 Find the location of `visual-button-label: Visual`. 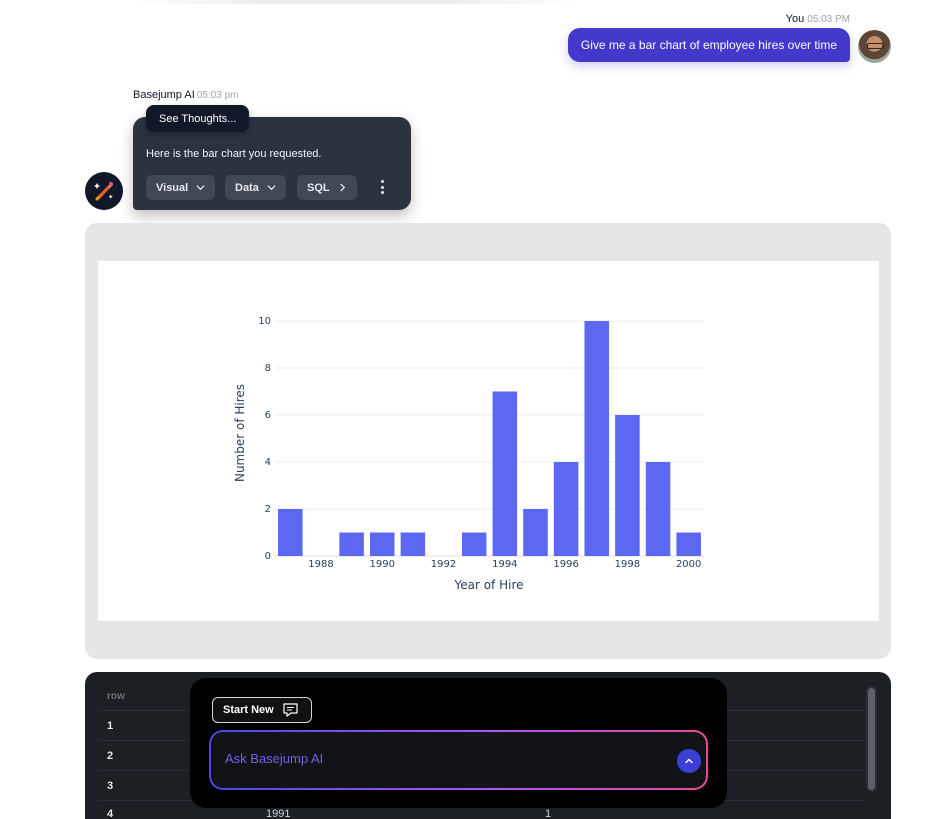

visual-button-label: Visual is located at coordinates (172, 187).